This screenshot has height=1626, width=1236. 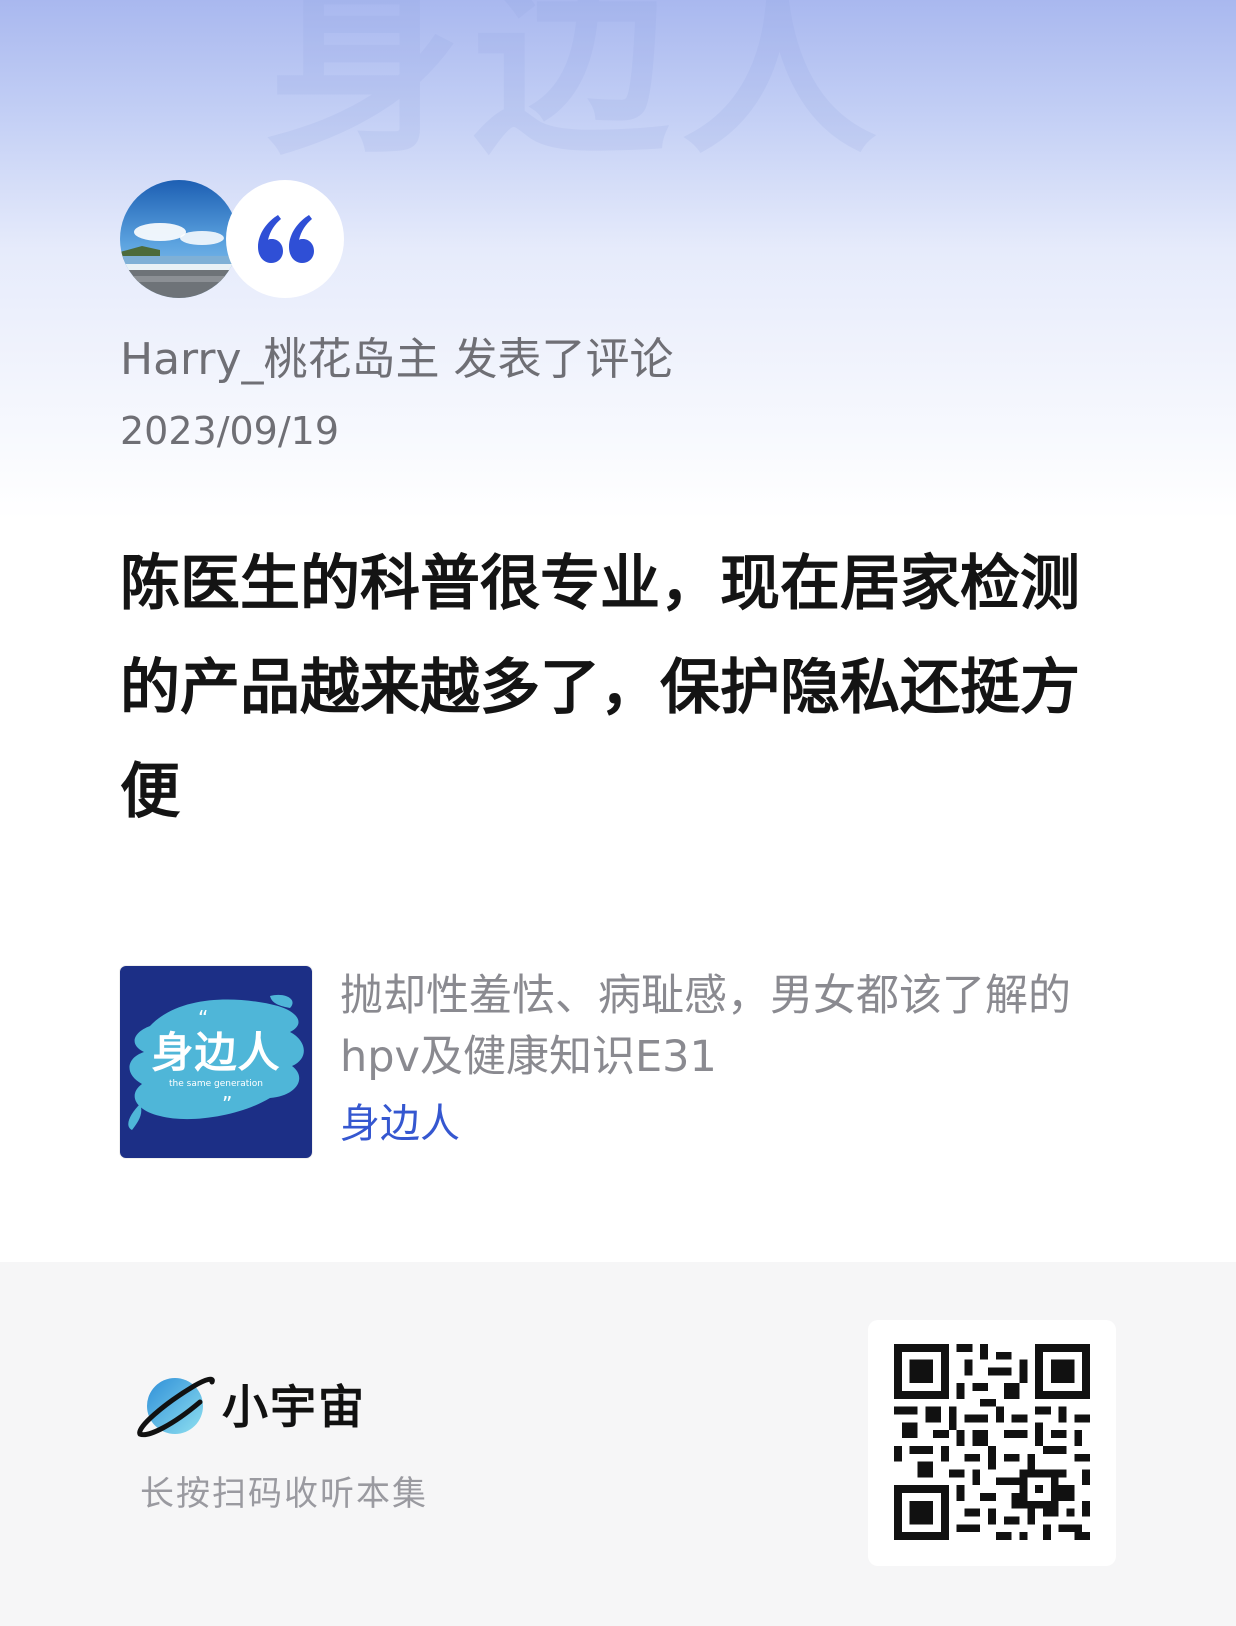 I want to click on author-line: Harry_桃花岛主 发表了评论, so click(x=397, y=360).